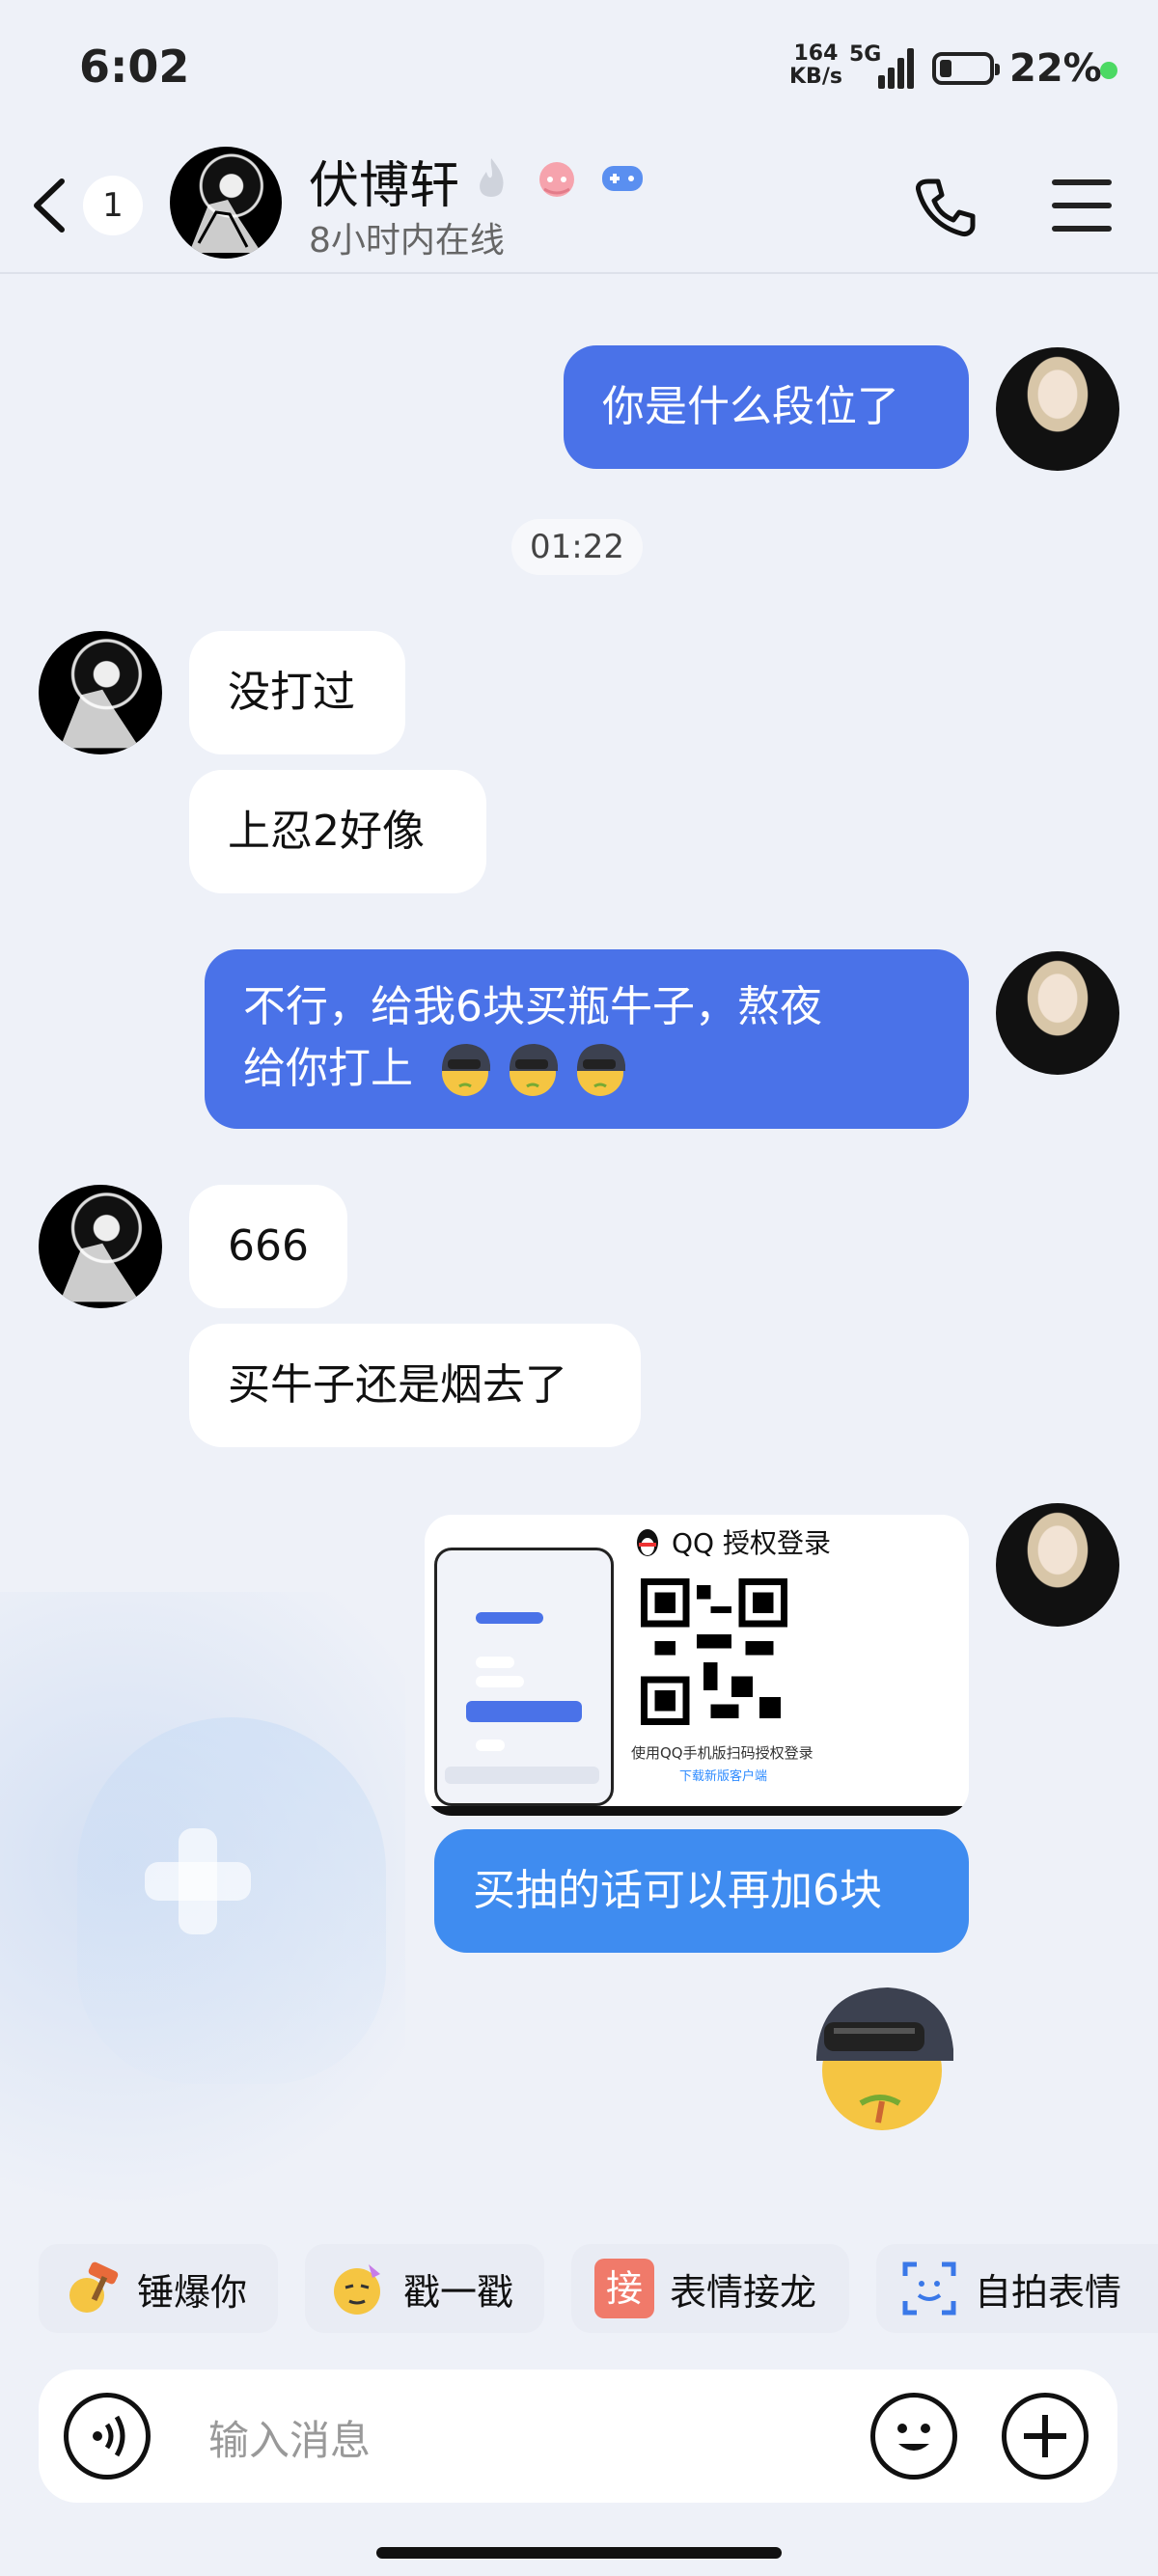 This screenshot has width=1158, height=2576. I want to click on poke-emoji-icon, so click(358, 2289).